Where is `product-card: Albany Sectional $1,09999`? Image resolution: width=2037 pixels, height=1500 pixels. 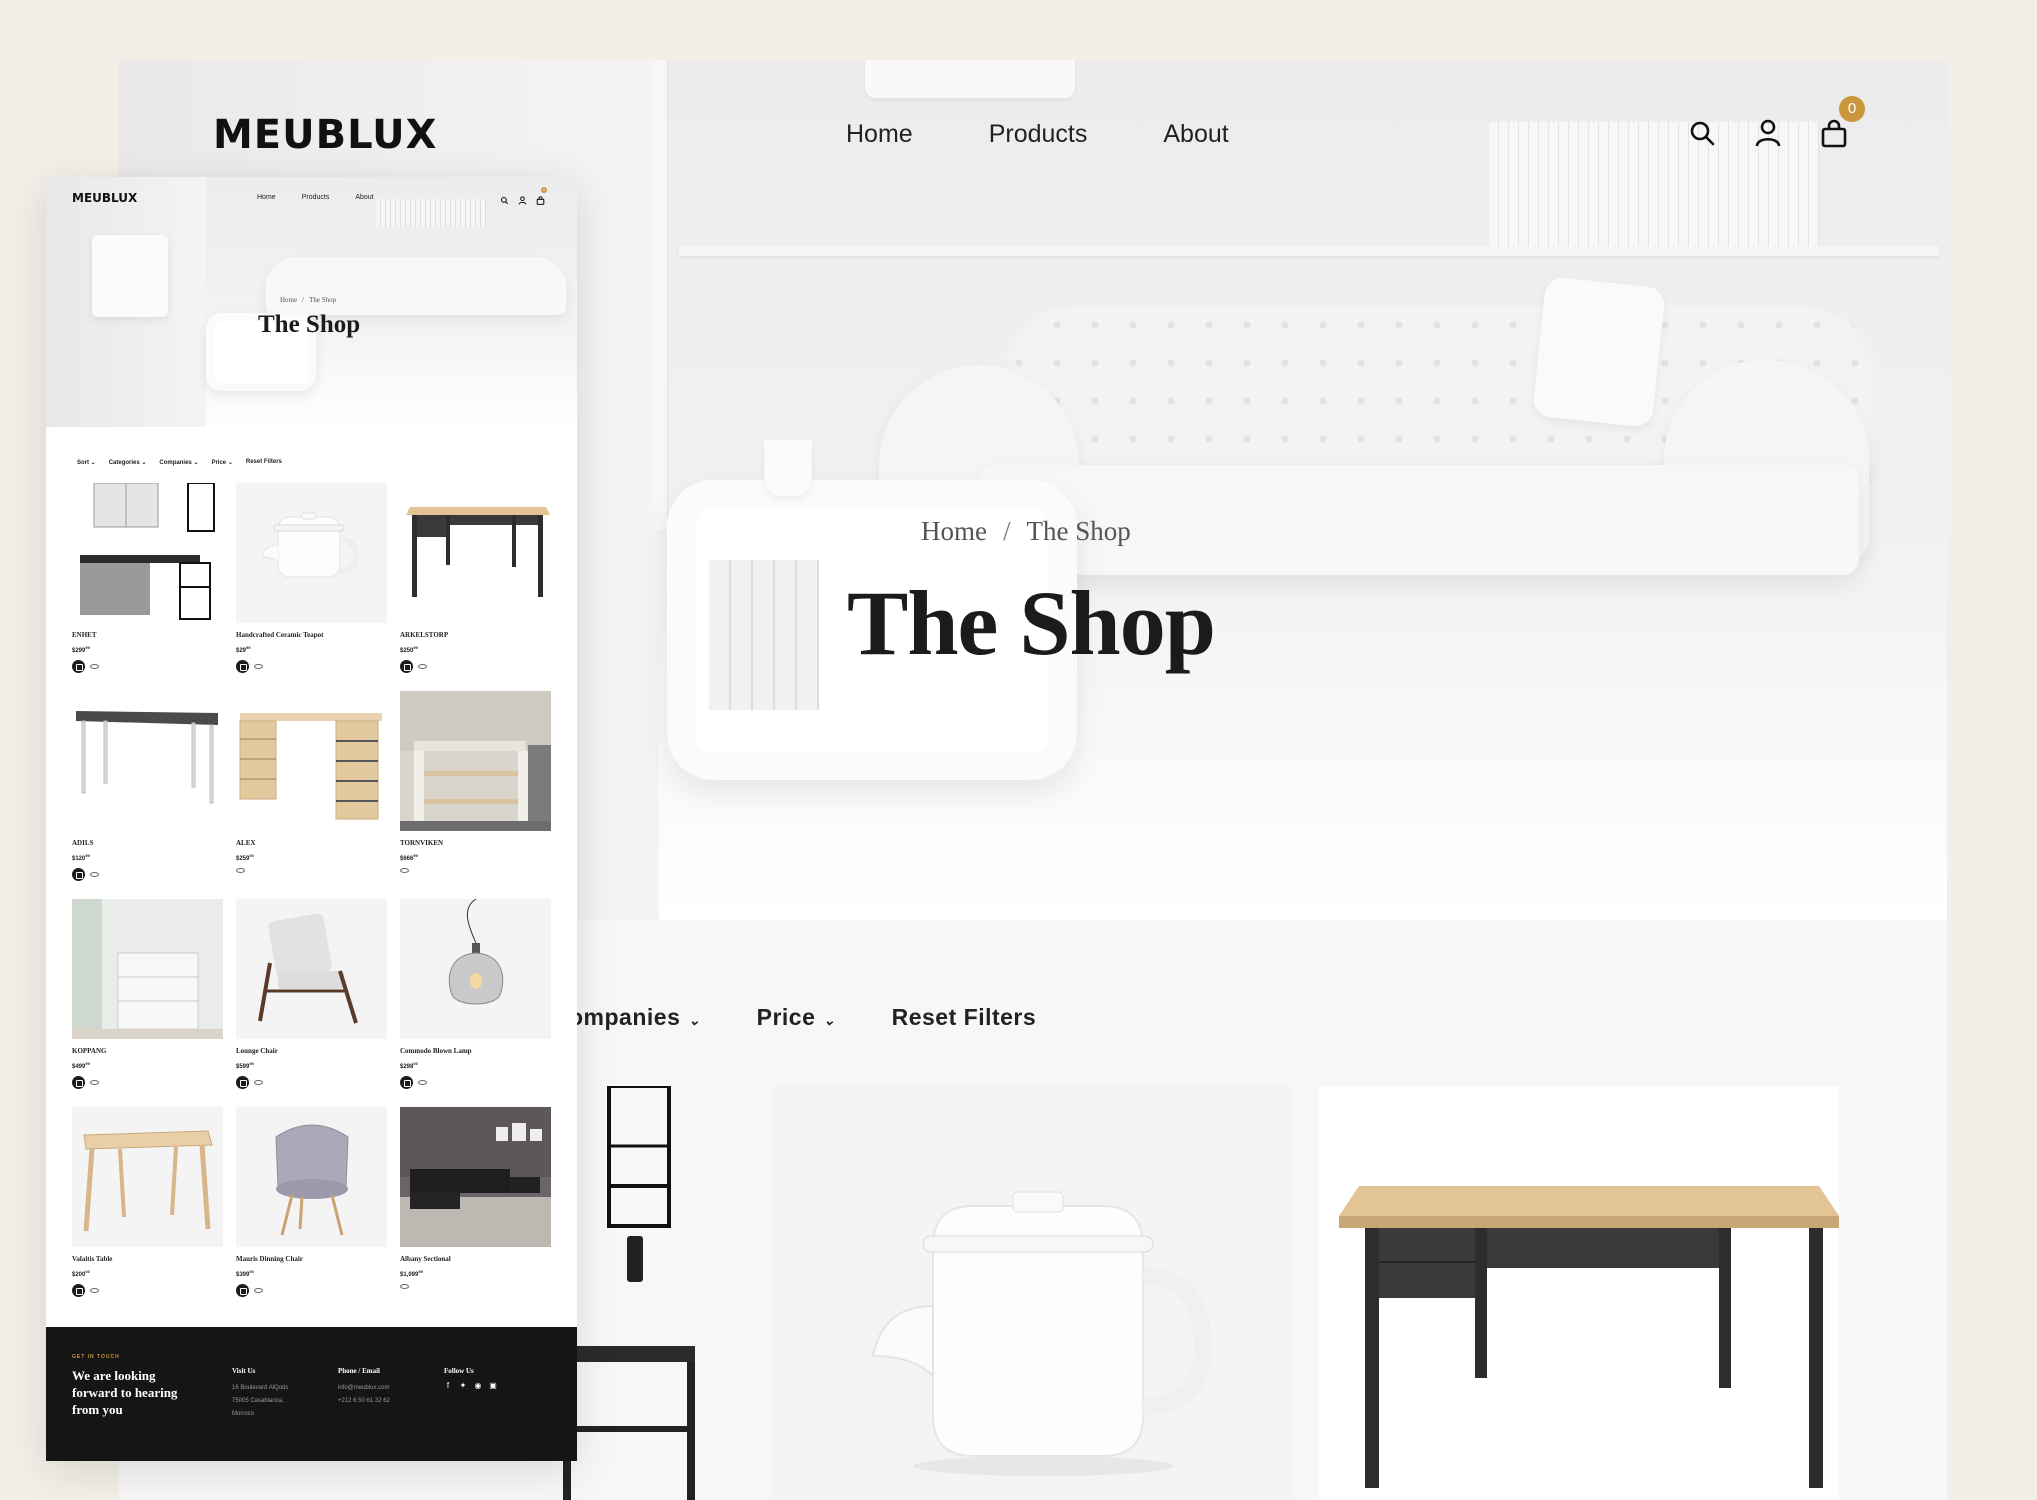 product-card: Albany Sectional $1,09999 is located at coordinates (475, 1211).